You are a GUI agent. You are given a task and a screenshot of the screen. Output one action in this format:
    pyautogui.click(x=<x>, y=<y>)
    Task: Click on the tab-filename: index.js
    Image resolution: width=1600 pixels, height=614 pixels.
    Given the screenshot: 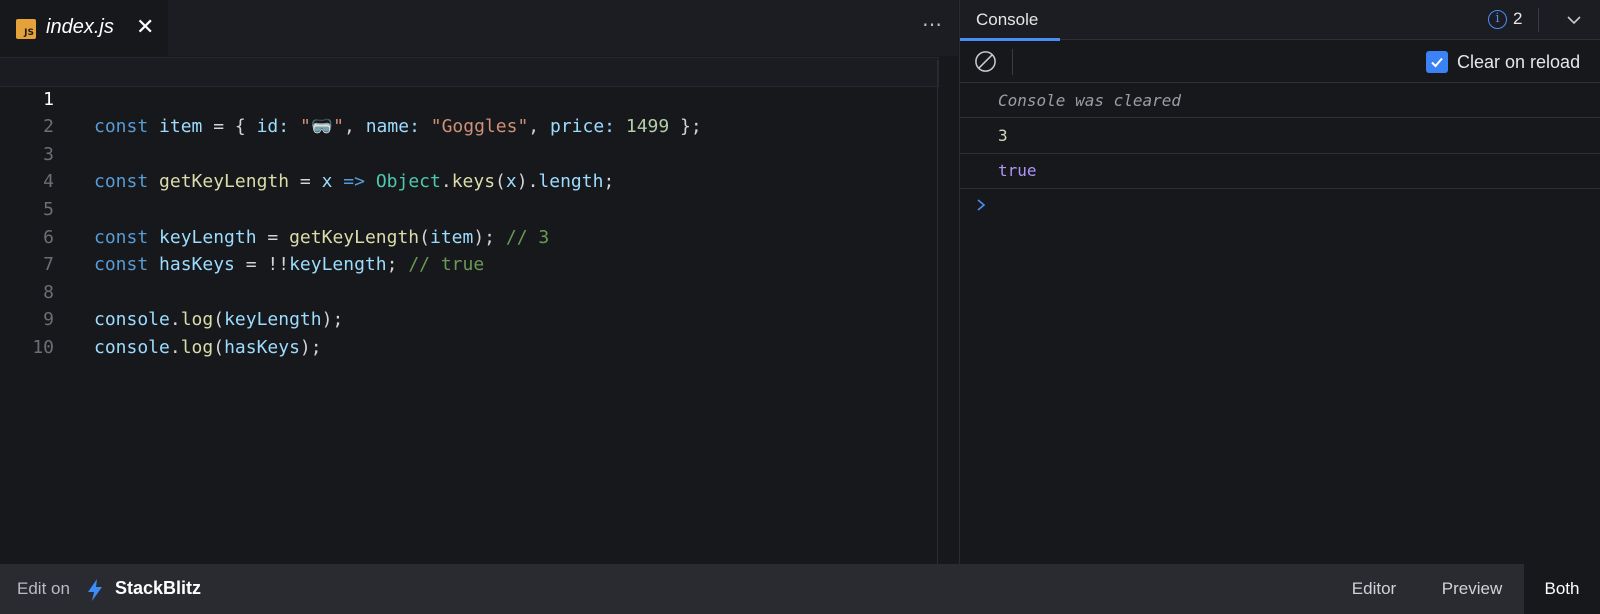 What is the action you would take?
    pyautogui.click(x=80, y=27)
    